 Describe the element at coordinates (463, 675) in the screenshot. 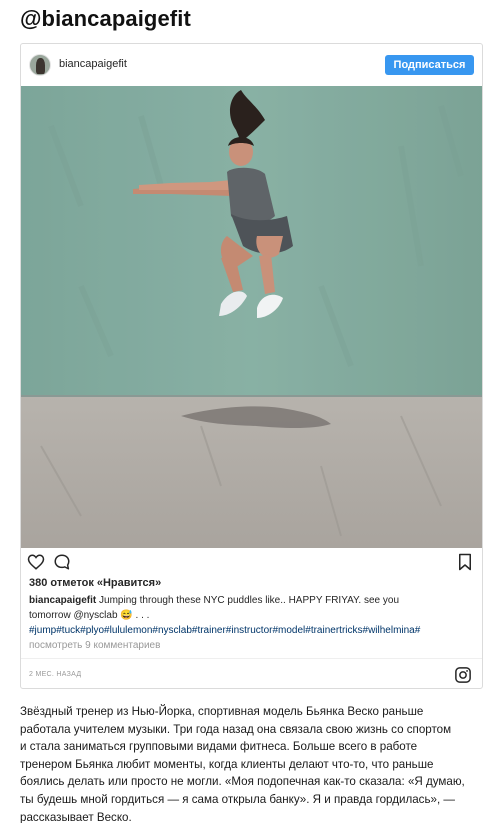

I see `instagram-icon` at that location.